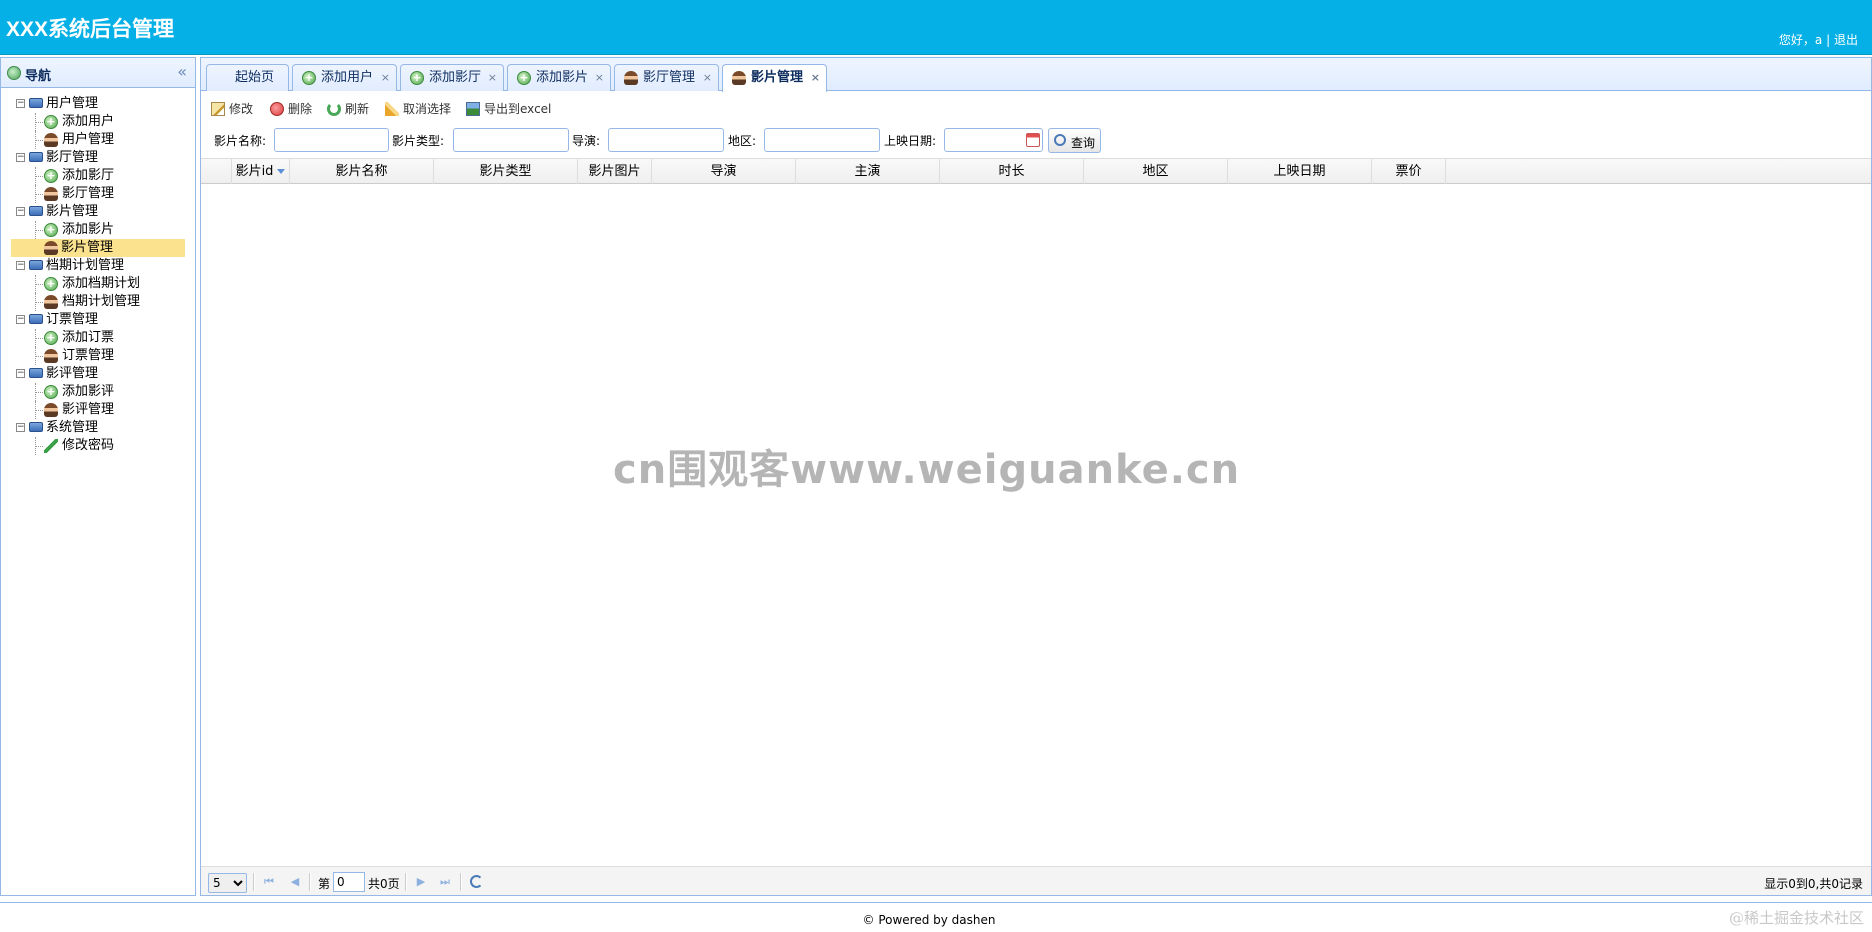 Image resolution: width=1872 pixels, height=932 pixels. I want to click on prev-page-icon: ◀, so click(295, 882).